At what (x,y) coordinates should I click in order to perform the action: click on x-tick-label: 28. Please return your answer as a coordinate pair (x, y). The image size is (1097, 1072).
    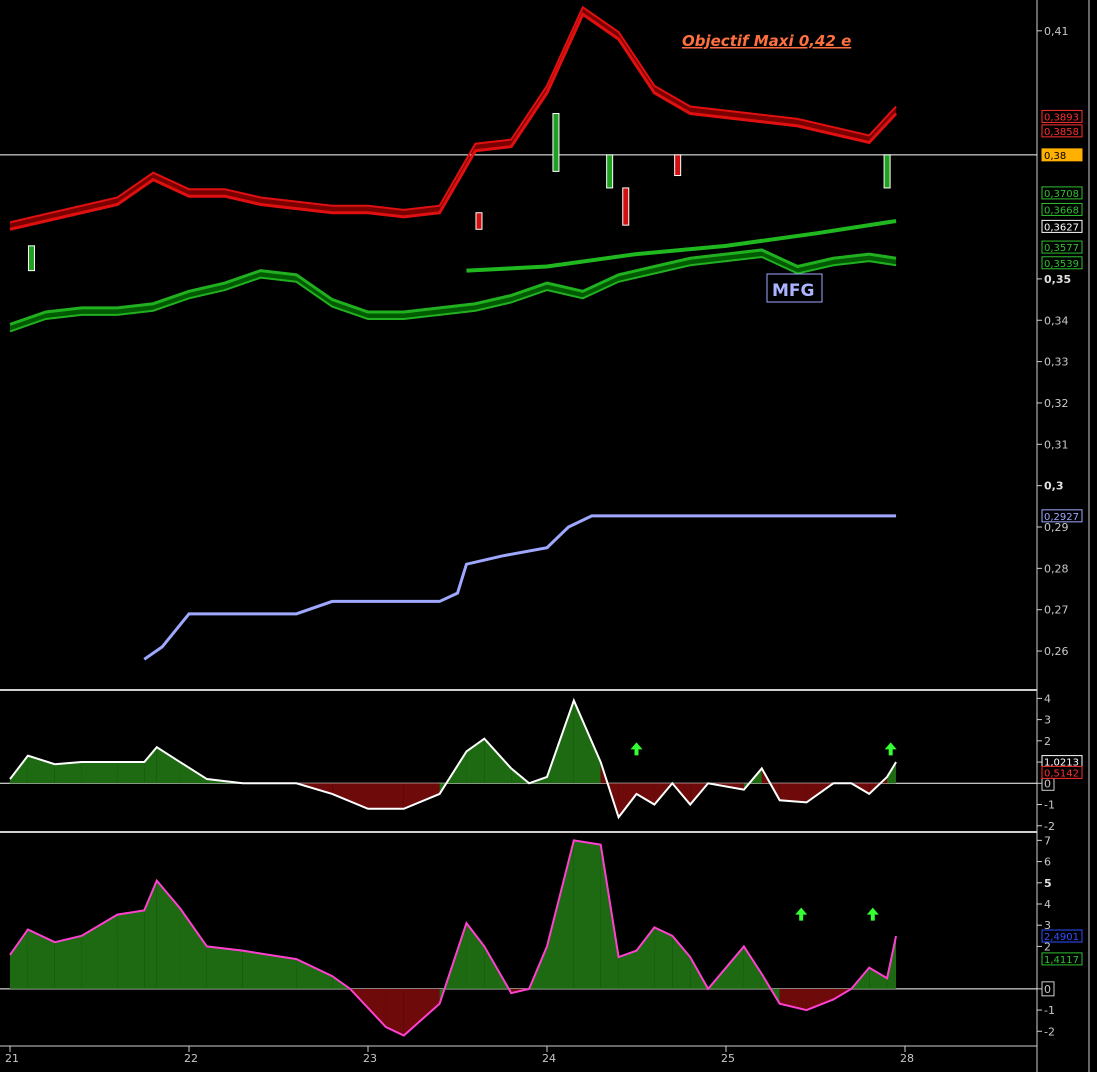
    Looking at the image, I should click on (907, 1058).